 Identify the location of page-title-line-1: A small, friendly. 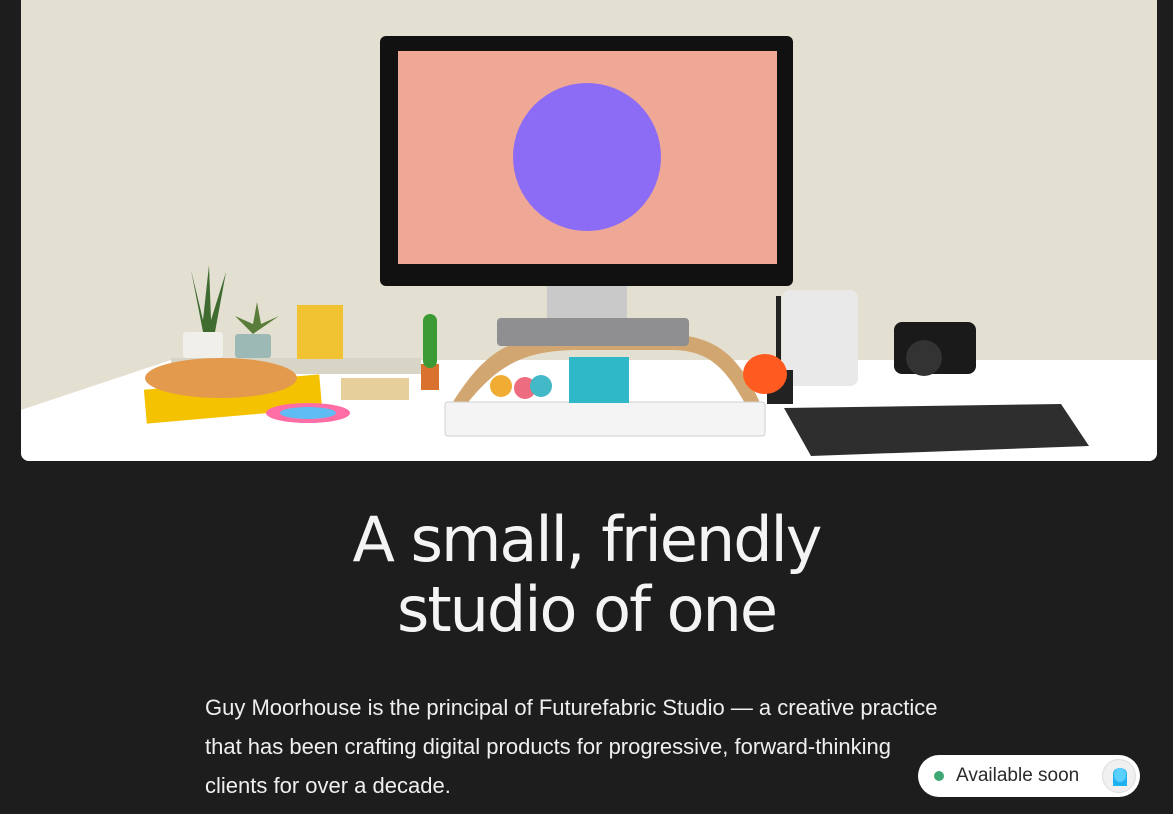
(587, 539).